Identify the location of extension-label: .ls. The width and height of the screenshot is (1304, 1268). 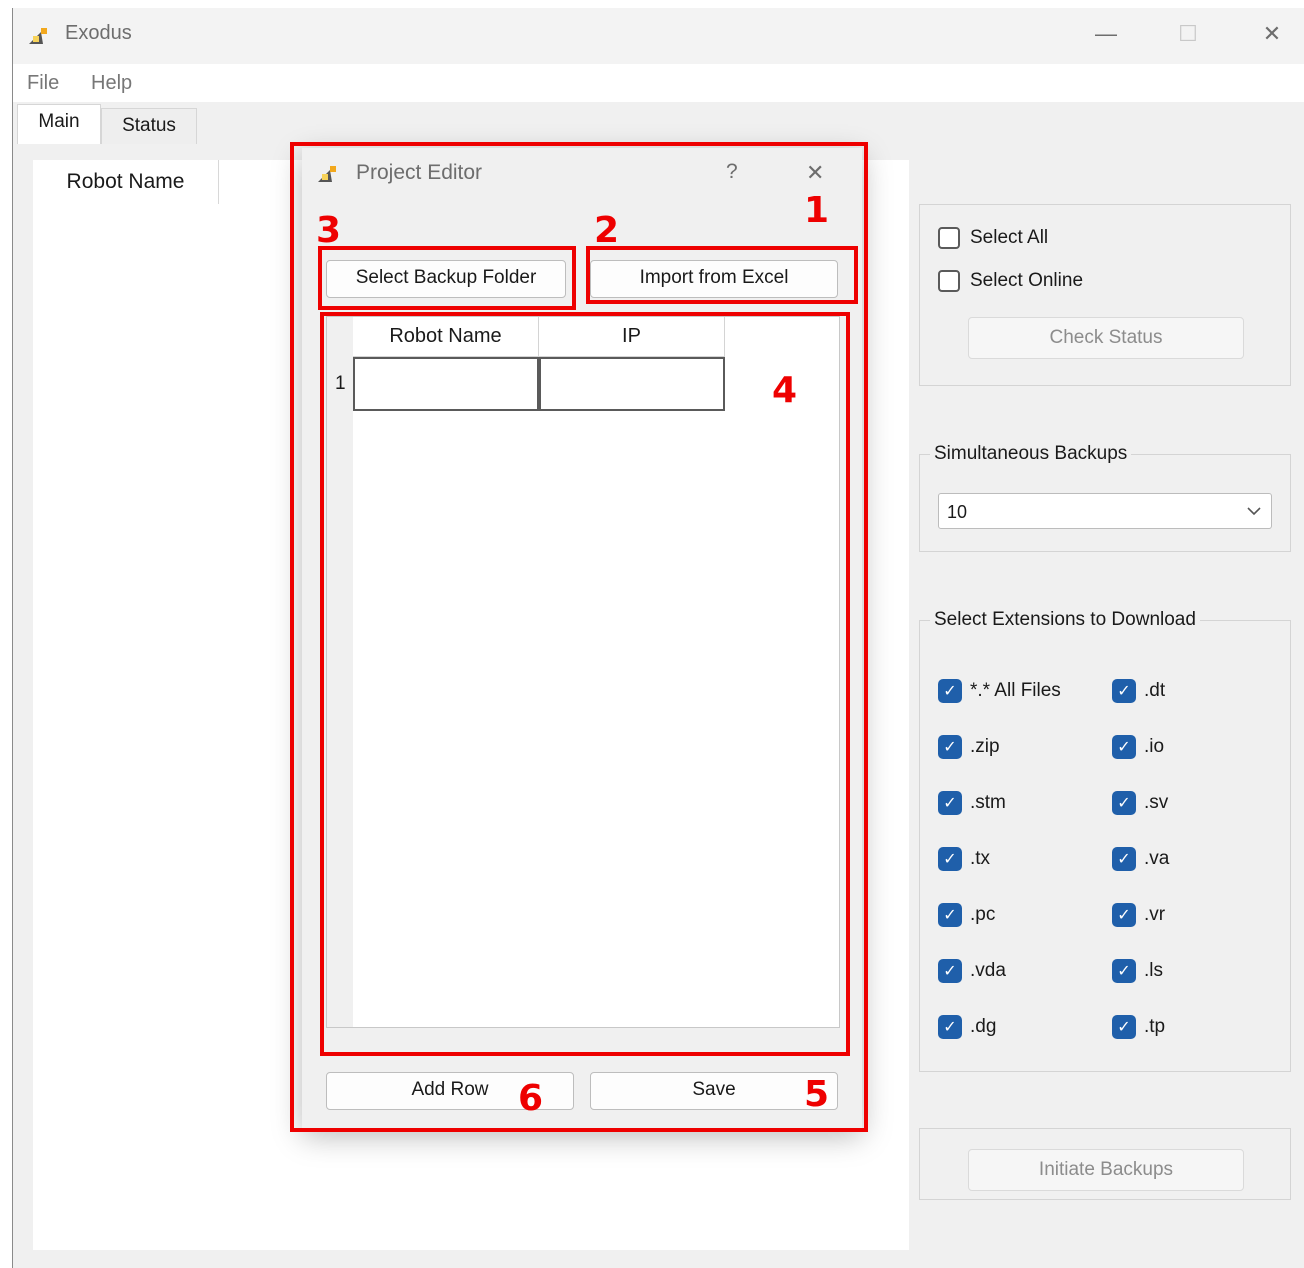
(1153, 970).